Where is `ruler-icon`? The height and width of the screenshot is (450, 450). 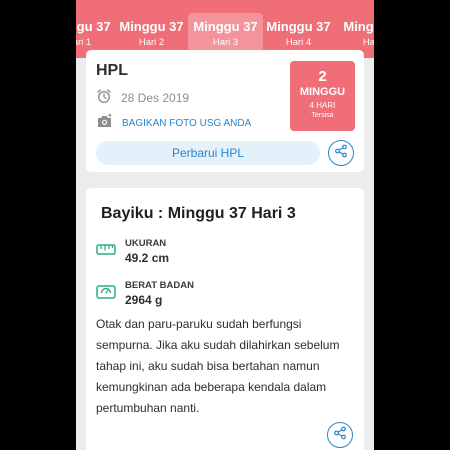 ruler-icon is located at coordinates (106, 252).